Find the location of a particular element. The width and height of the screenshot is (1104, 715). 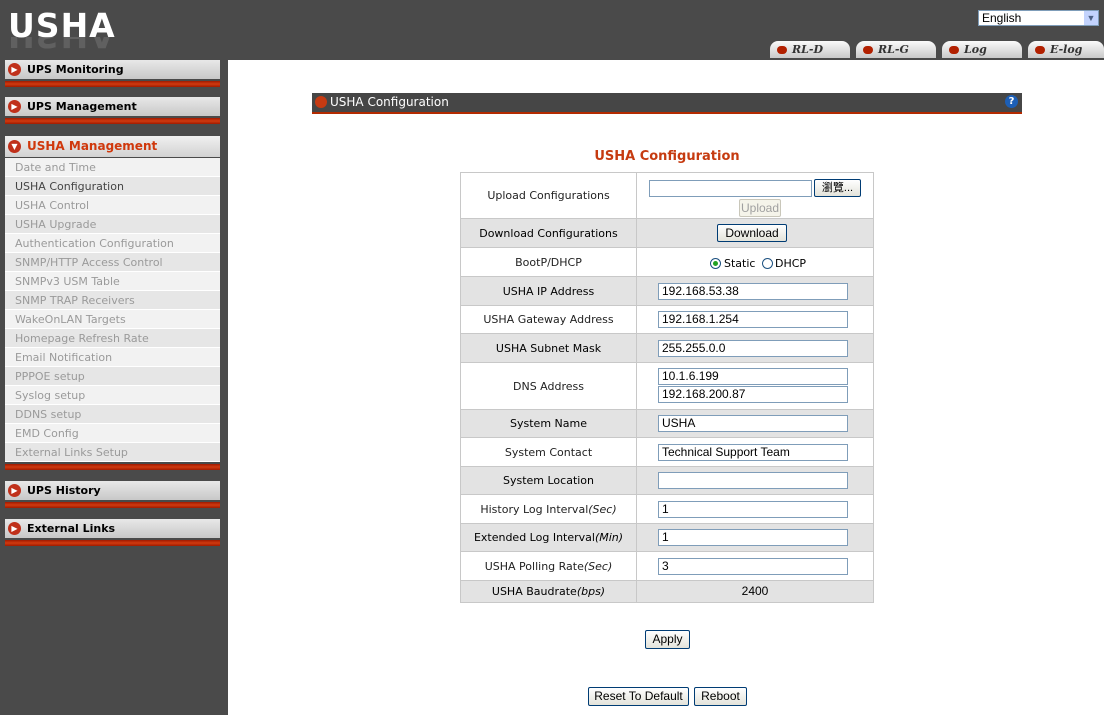

system-contact-label: System Contact is located at coordinates (549, 452).